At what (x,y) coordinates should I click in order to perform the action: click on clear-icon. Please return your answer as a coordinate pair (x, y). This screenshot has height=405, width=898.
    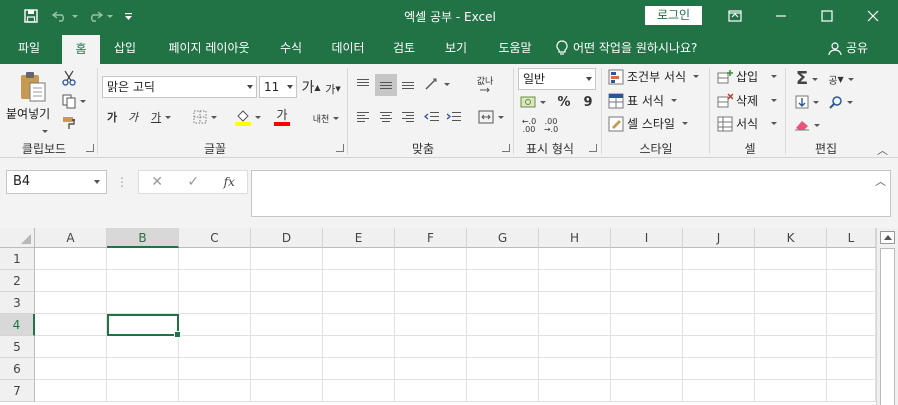
    Looking at the image, I should click on (807, 125).